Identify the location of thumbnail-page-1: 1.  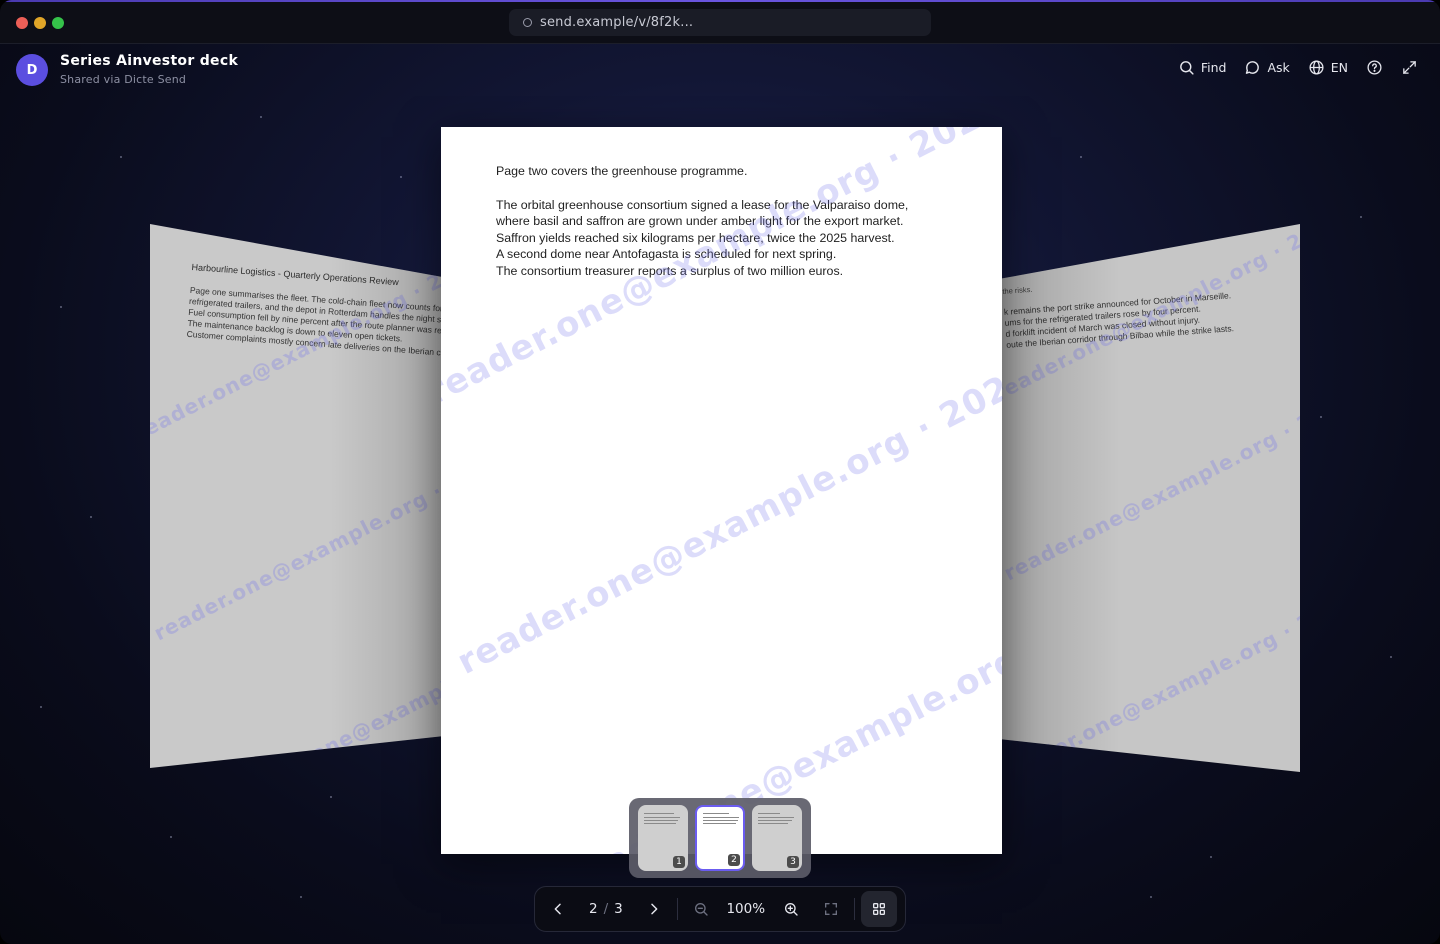
(663, 838).